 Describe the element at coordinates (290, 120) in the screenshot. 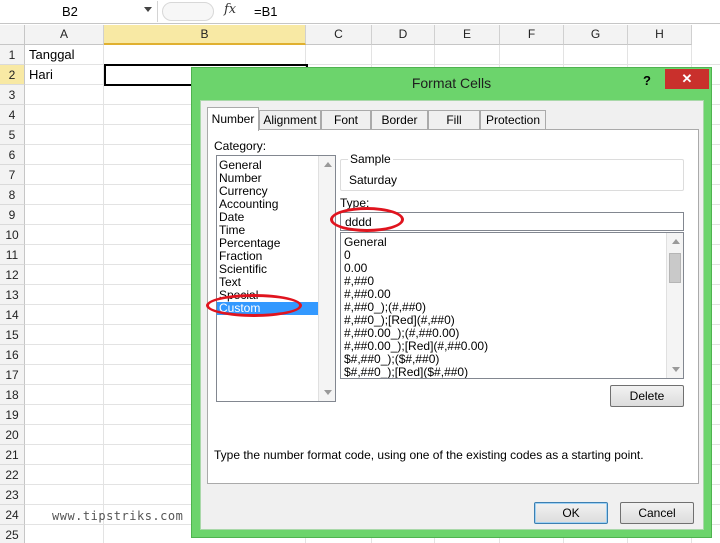

I see `tab-alignment: Alignment` at that location.